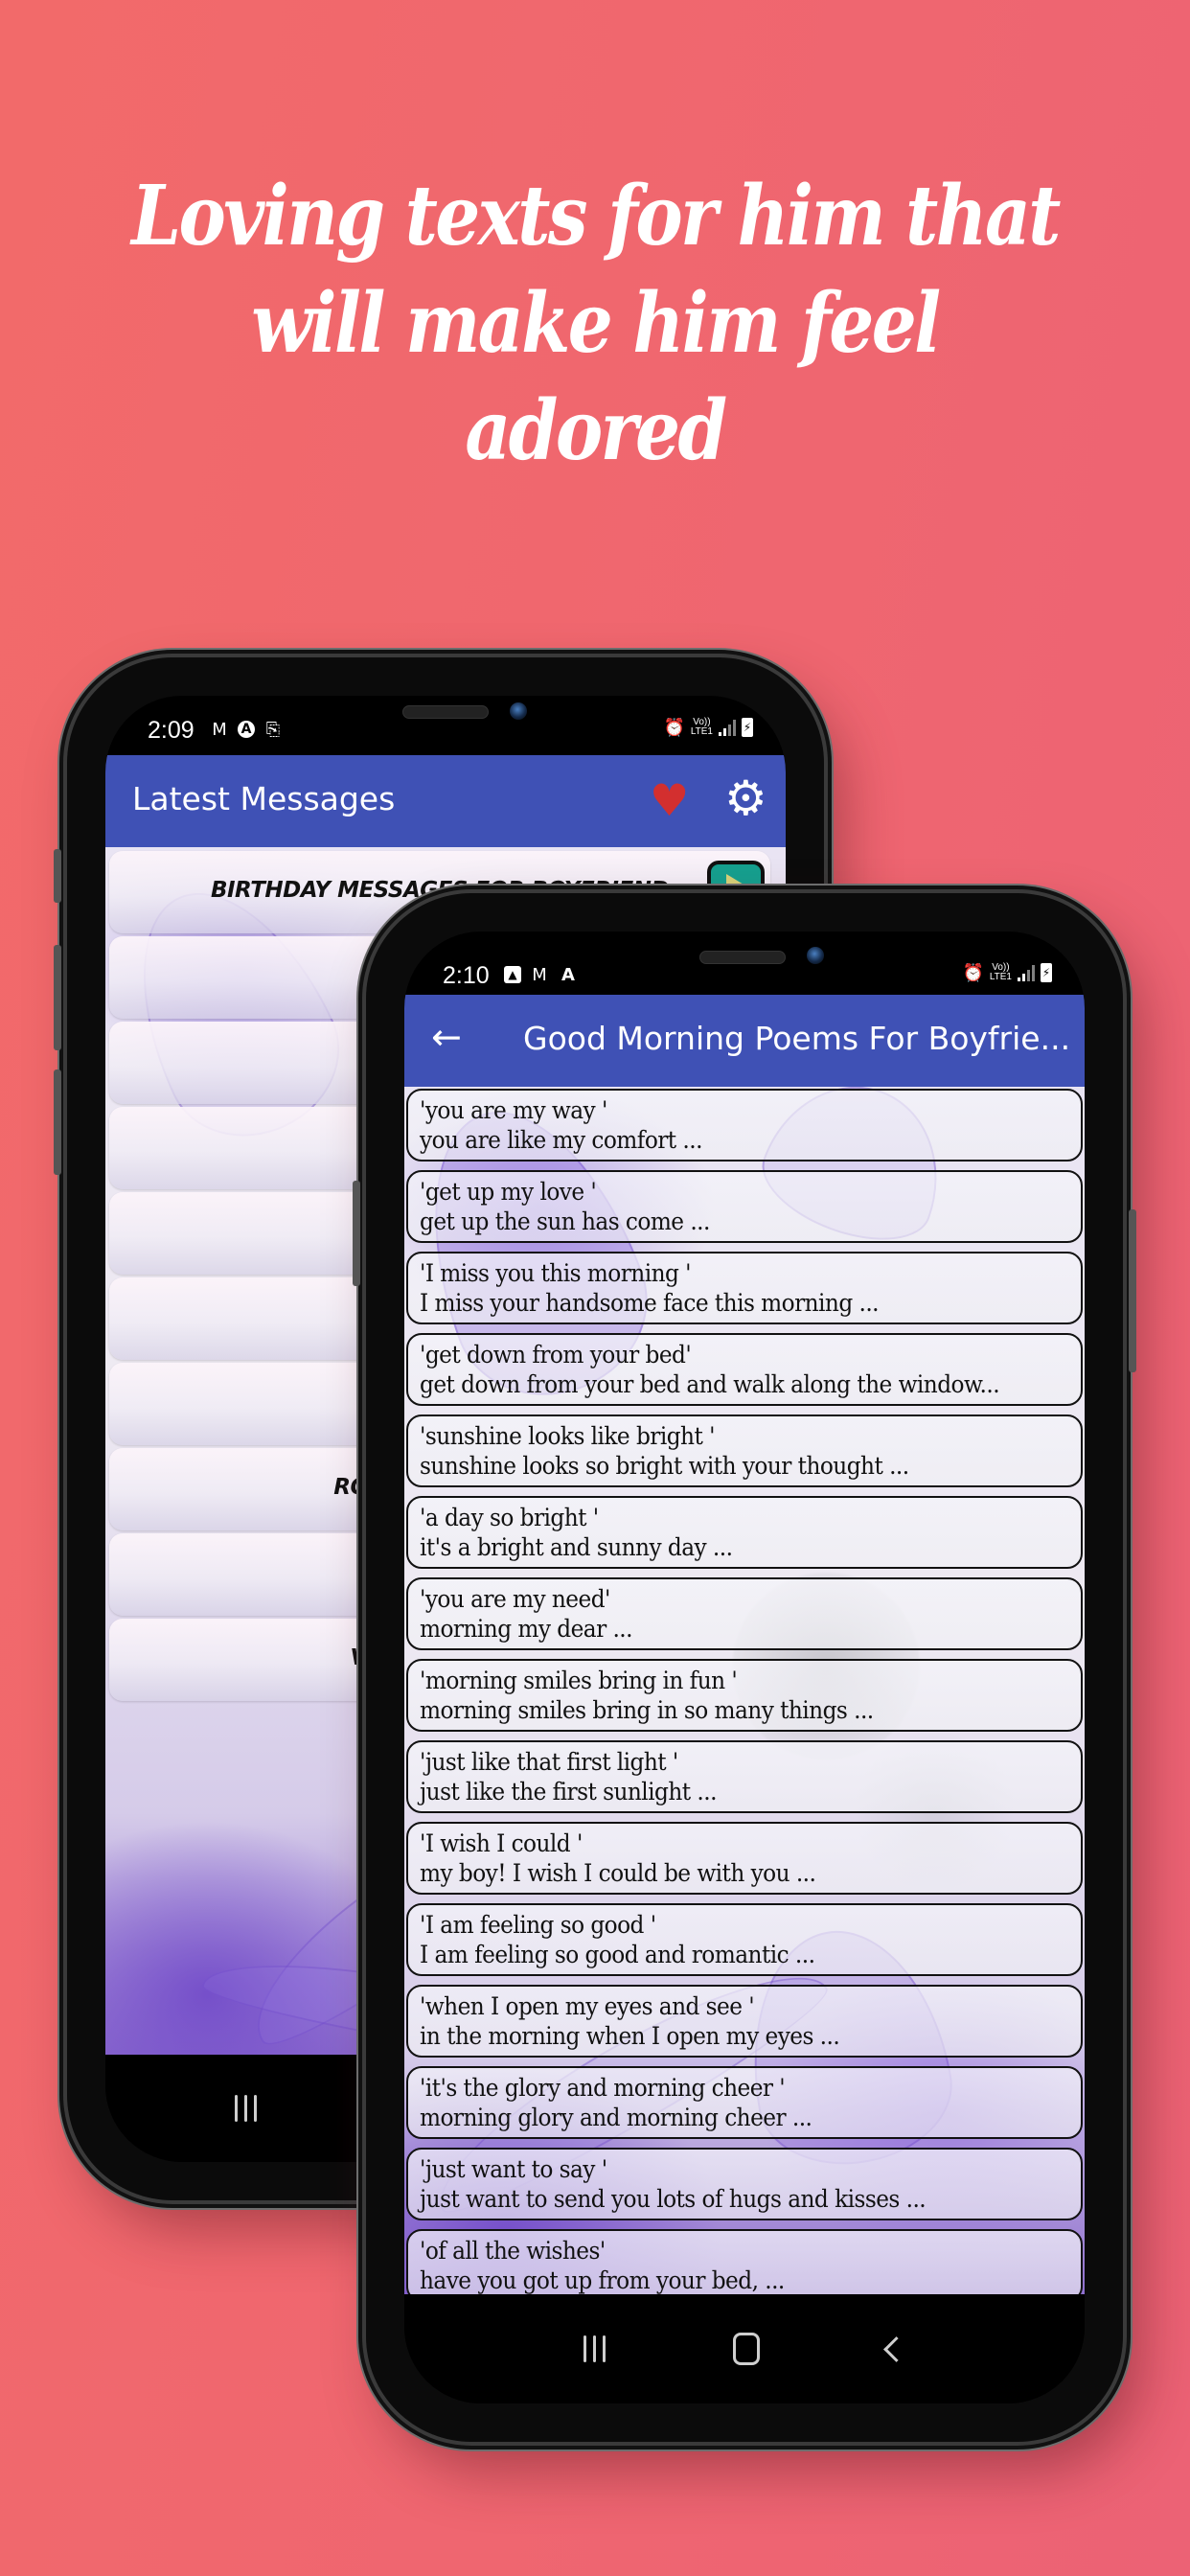 This screenshot has width=1190, height=2576. Describe the element at coordinates (501, 1843) in the screenshot. I see `poem-title: 'I wish I could '` at that location.